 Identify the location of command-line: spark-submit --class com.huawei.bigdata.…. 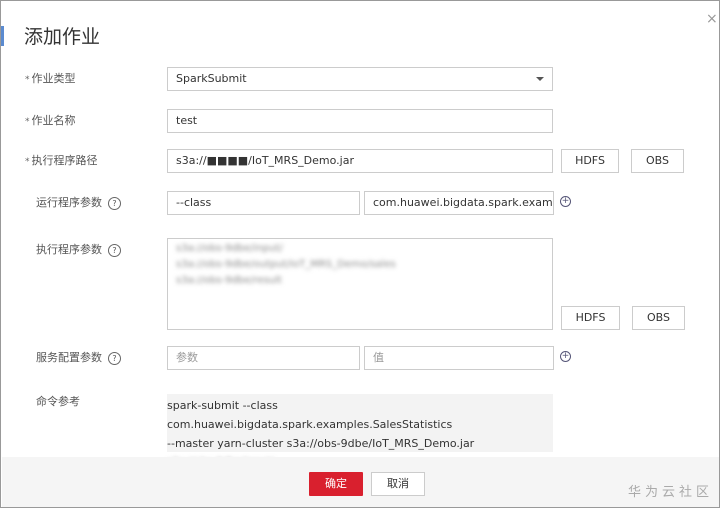
(310, 415).